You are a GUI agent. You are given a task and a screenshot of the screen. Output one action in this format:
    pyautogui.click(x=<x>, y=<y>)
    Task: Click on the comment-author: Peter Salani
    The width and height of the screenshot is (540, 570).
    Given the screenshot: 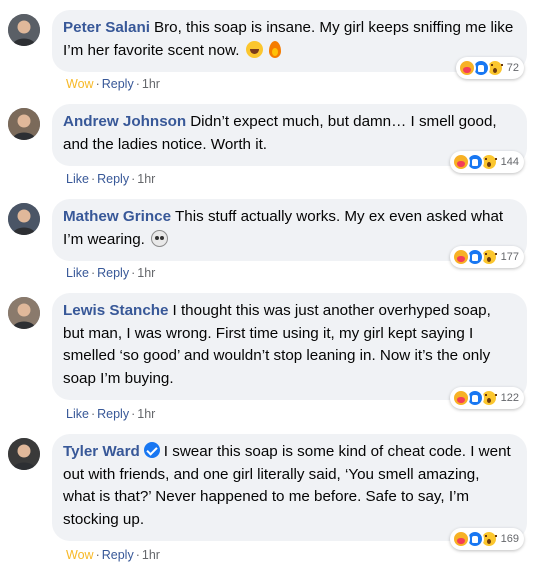 What is the action you would take?
    pyautogui.click(x=106, y=27)
    